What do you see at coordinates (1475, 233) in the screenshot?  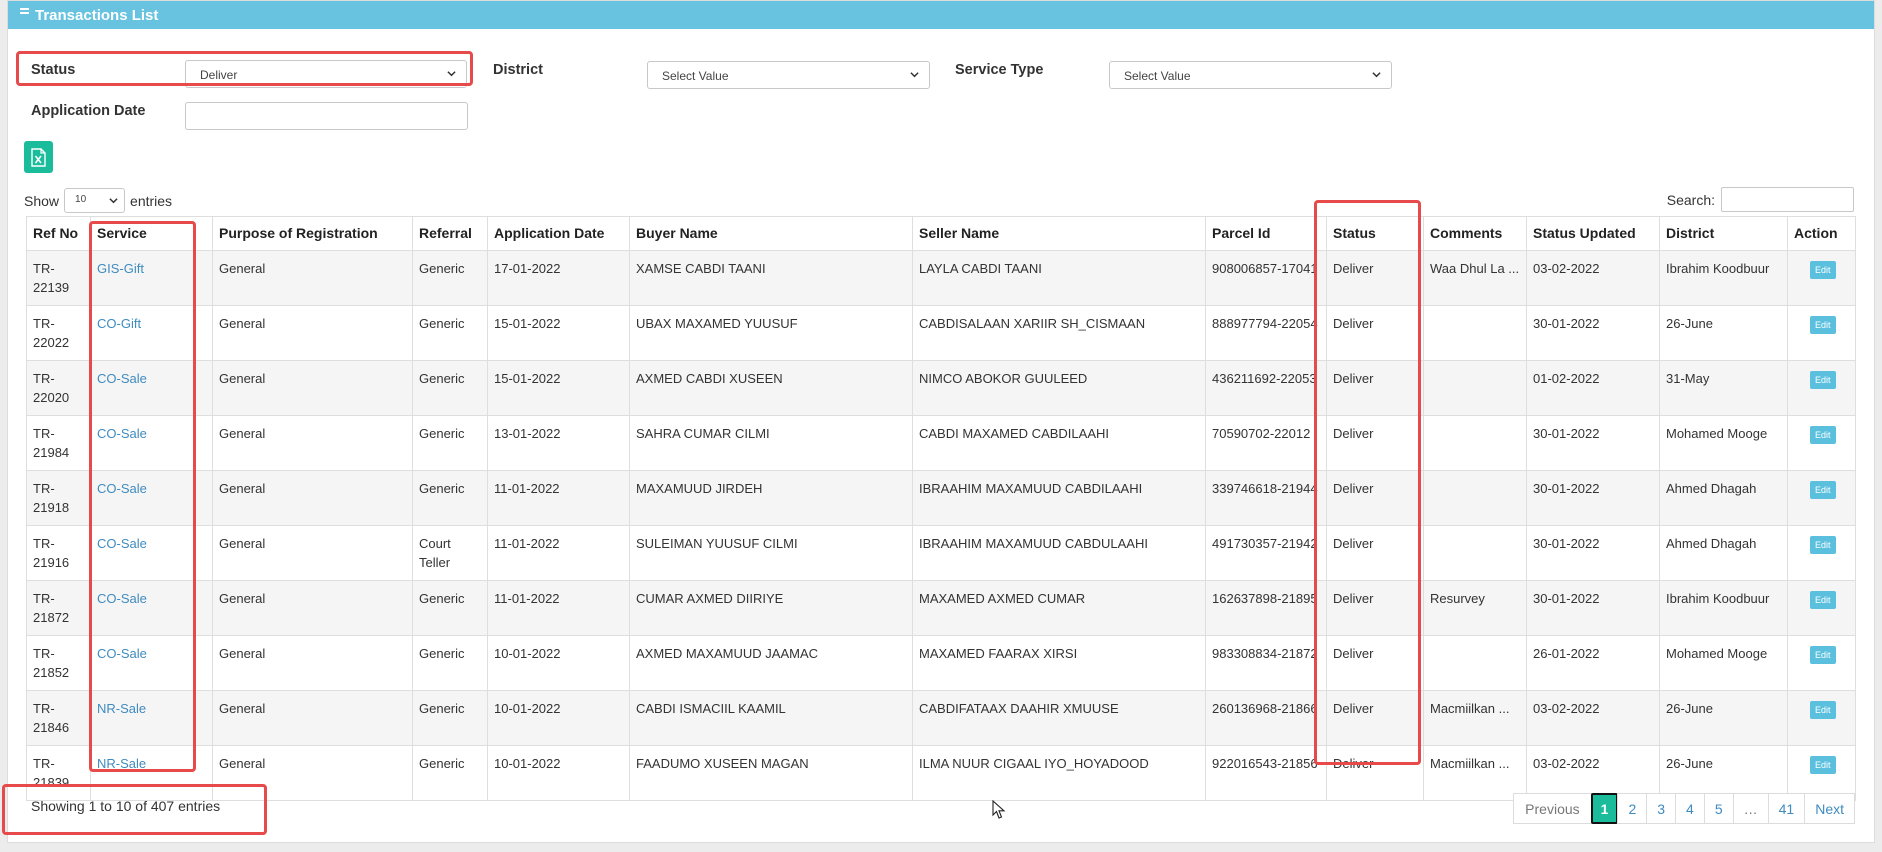 I see `column-header: Comments` at bounding box center [1475, 233].